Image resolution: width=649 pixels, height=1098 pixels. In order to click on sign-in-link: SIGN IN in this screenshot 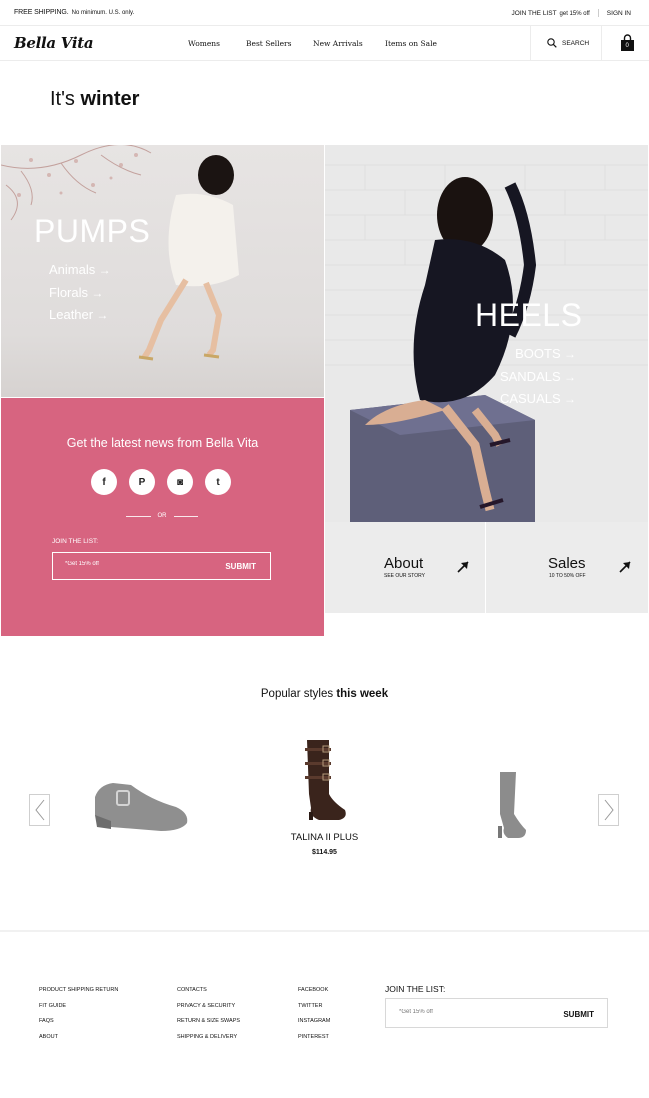, I will do `click(619, 13)`.